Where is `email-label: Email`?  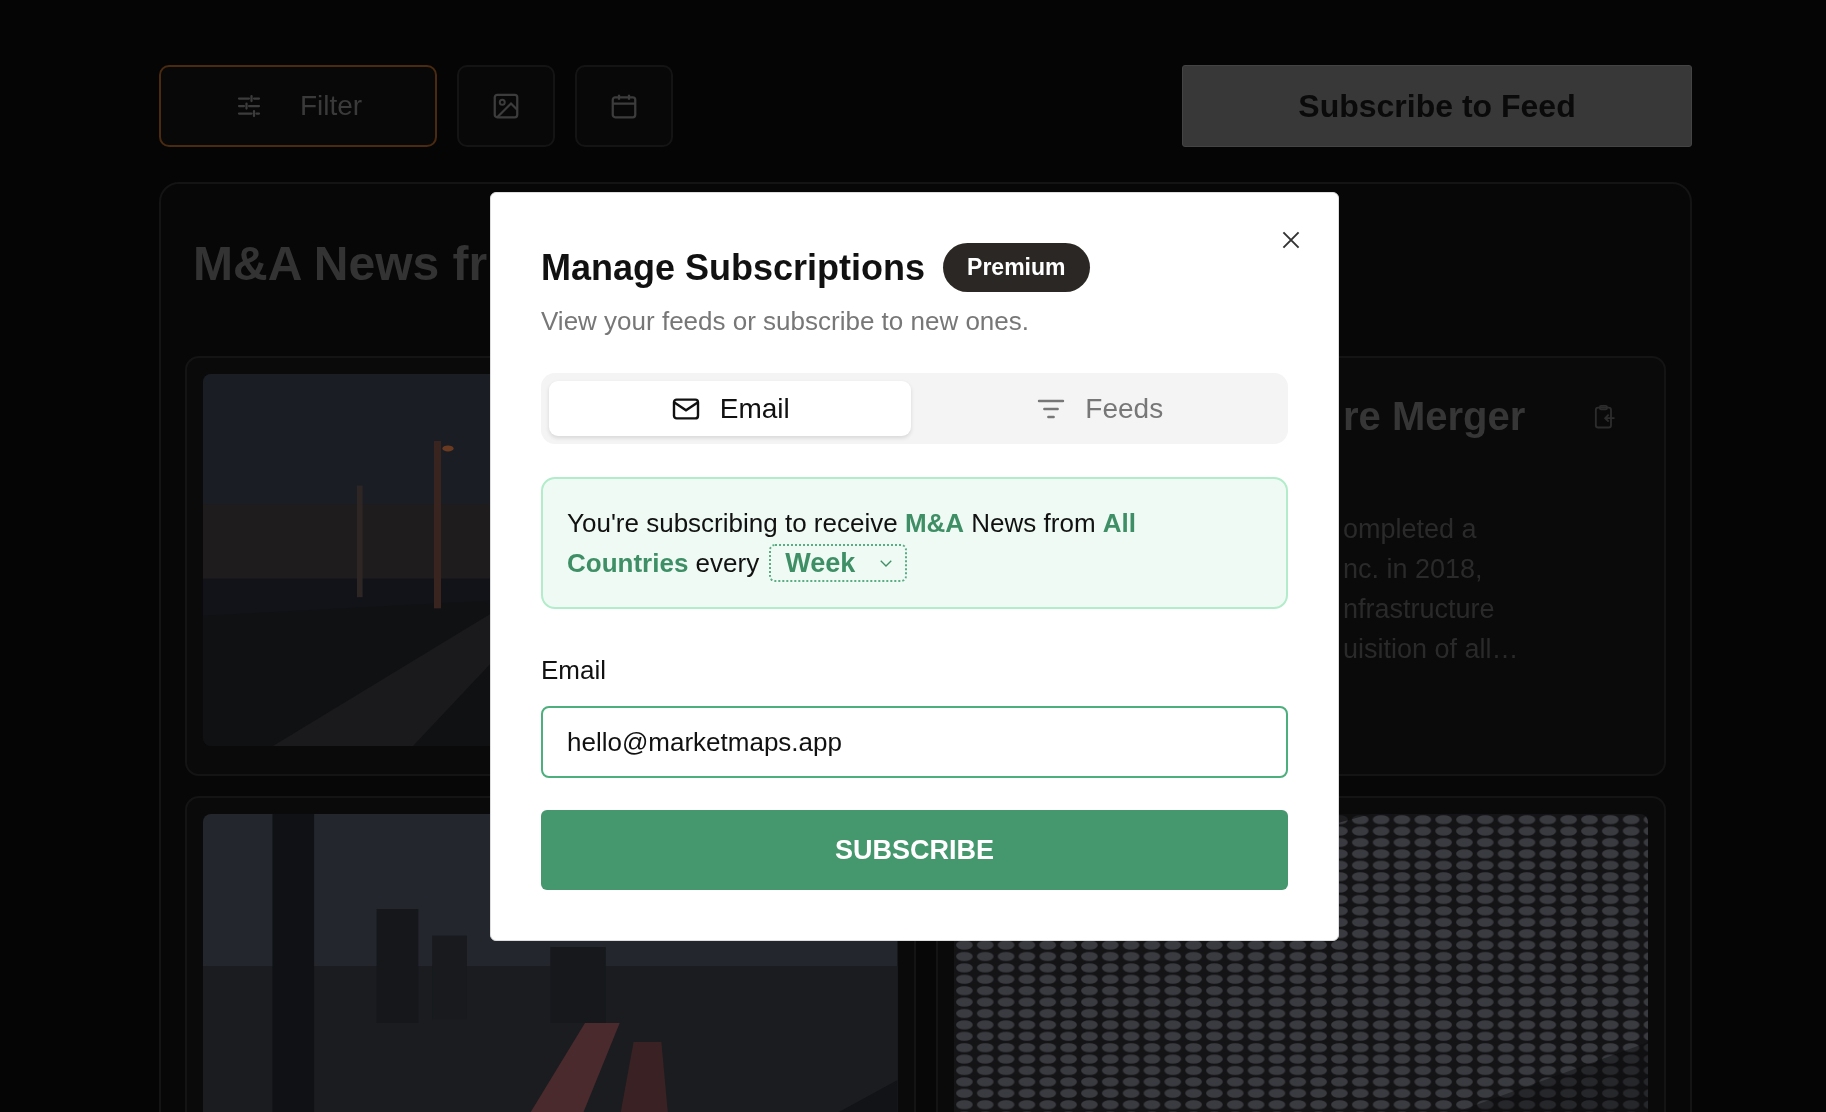
email-label: Email is located at coordinates (574, 670).